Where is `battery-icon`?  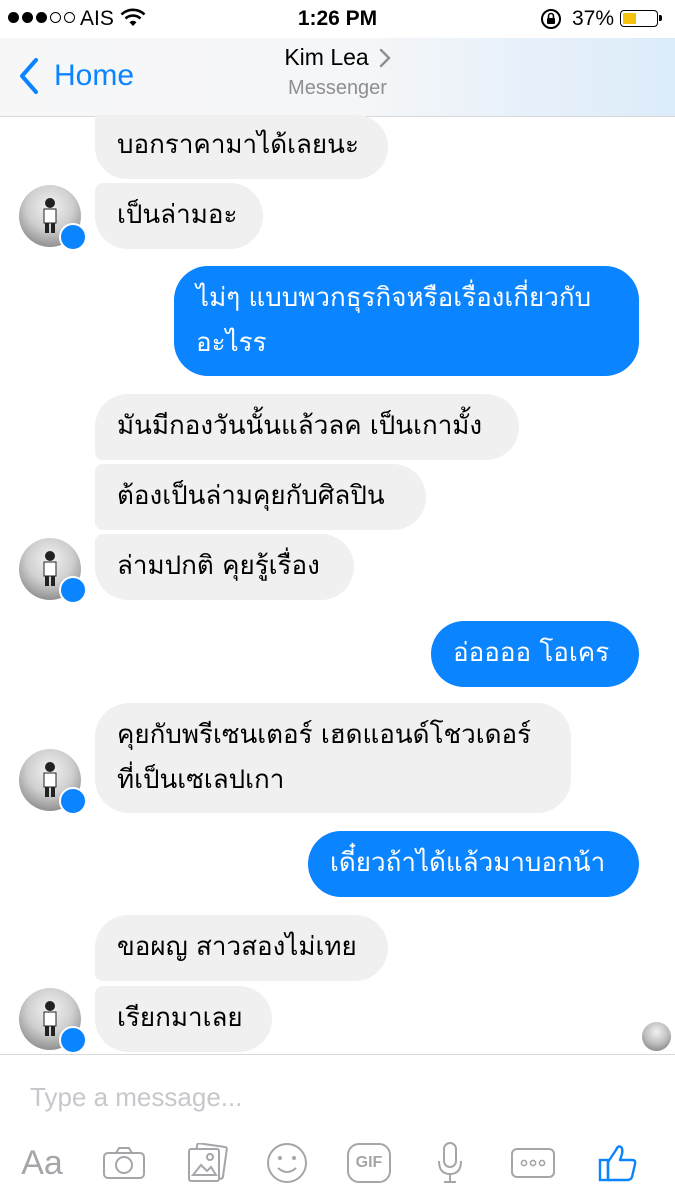
battery-icon is located at coordinates (641, 18).